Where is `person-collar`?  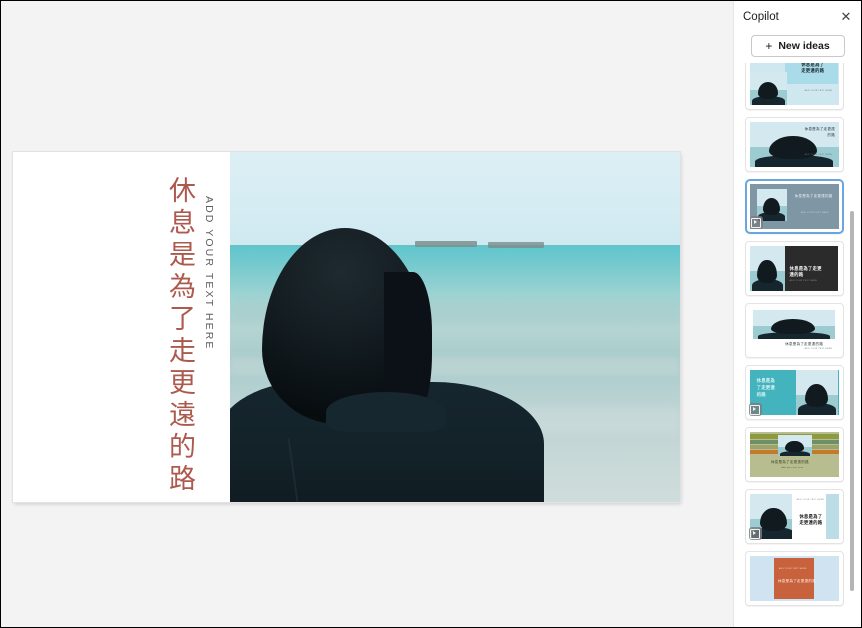 person-collar is located at coordinates (386, 412).